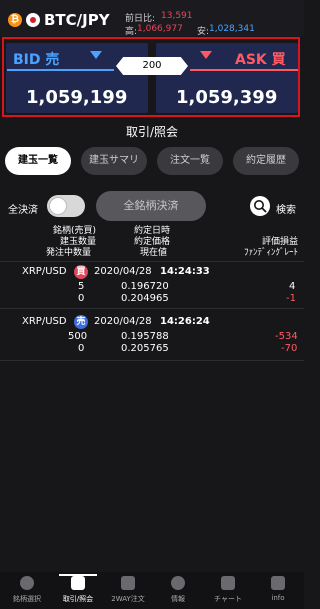 The width and height of the screenshot is (320, 609). I want to click on nav-label: info, so click(278, 598).